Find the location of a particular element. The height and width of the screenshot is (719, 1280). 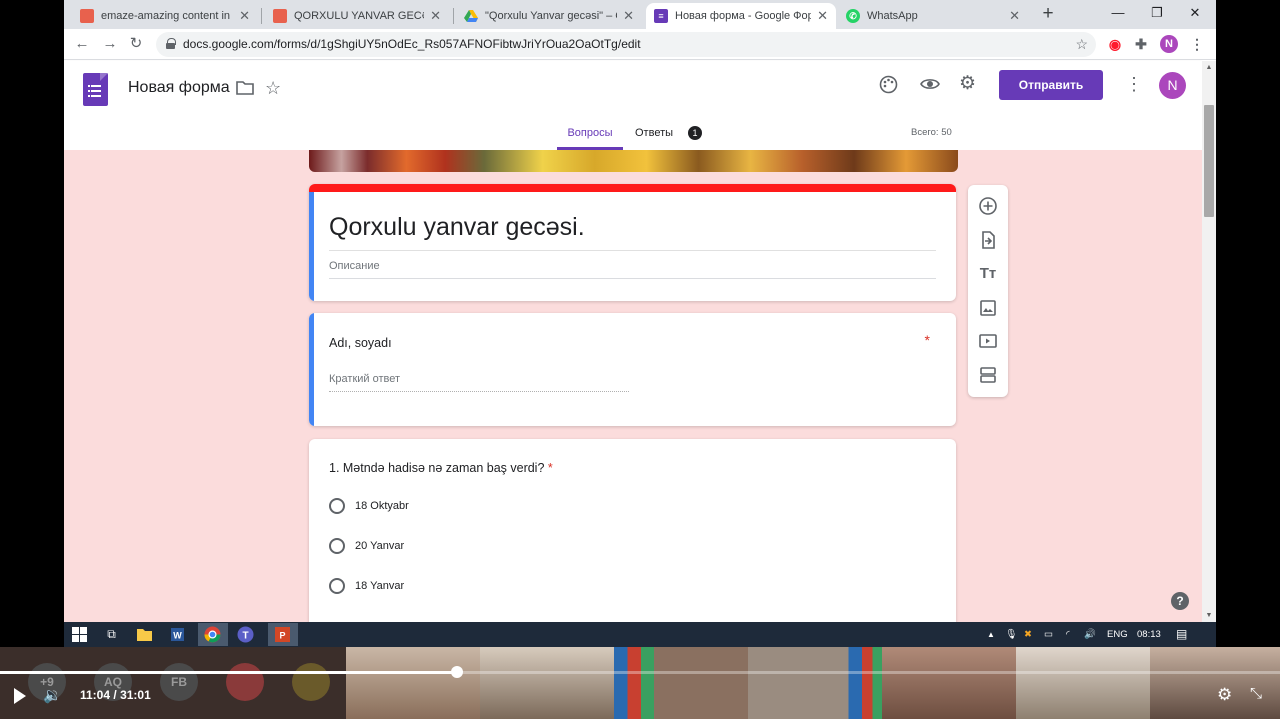

browser-tab-google-forms: ≡ Новая форма - Google Формы ✕ is located at coordinates (741, 16).